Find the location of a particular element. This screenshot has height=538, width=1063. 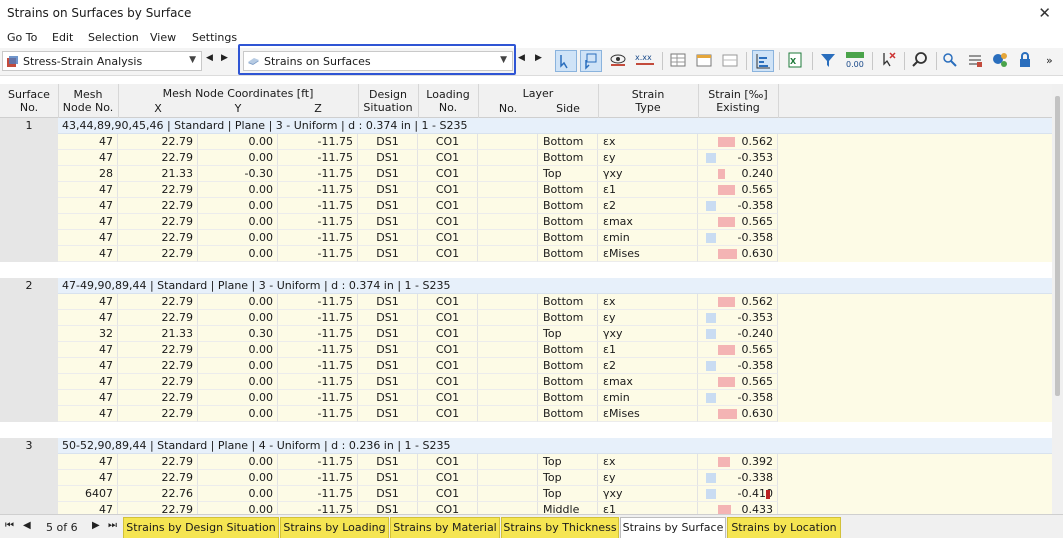

cell-layer-no is located at coordinates (508, 318).